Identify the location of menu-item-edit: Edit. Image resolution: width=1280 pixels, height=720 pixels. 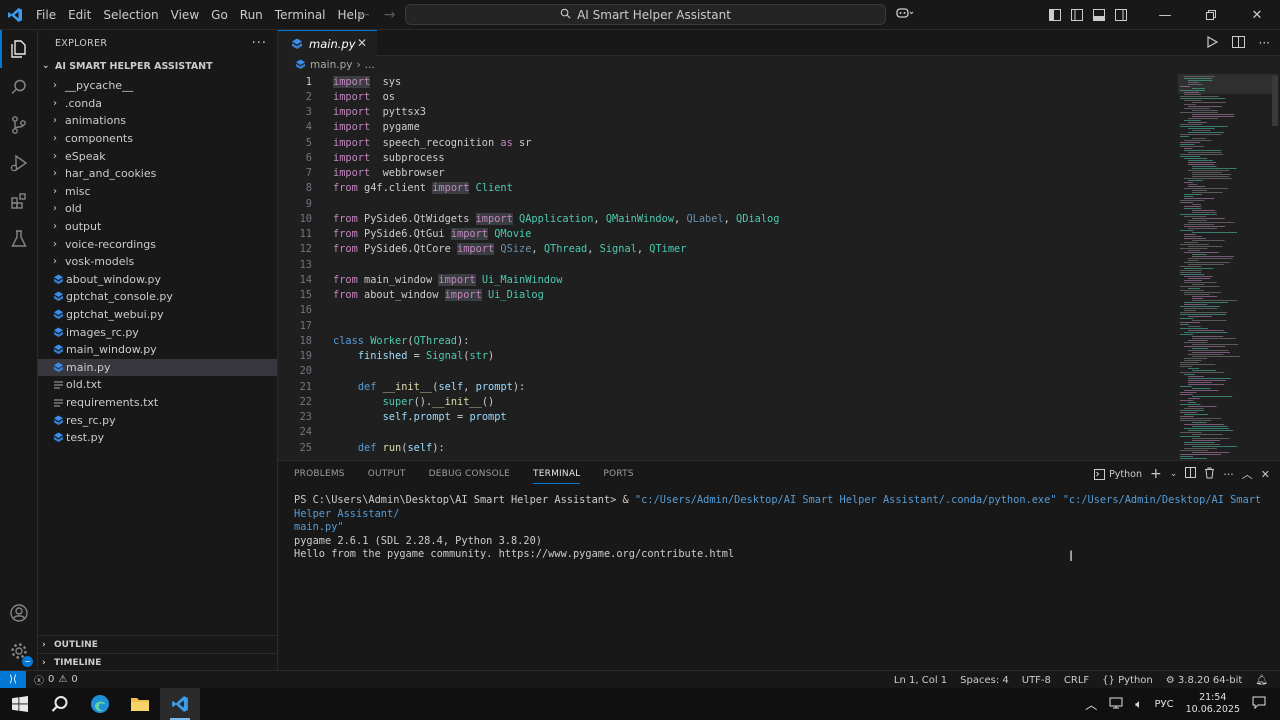
(79, 15).